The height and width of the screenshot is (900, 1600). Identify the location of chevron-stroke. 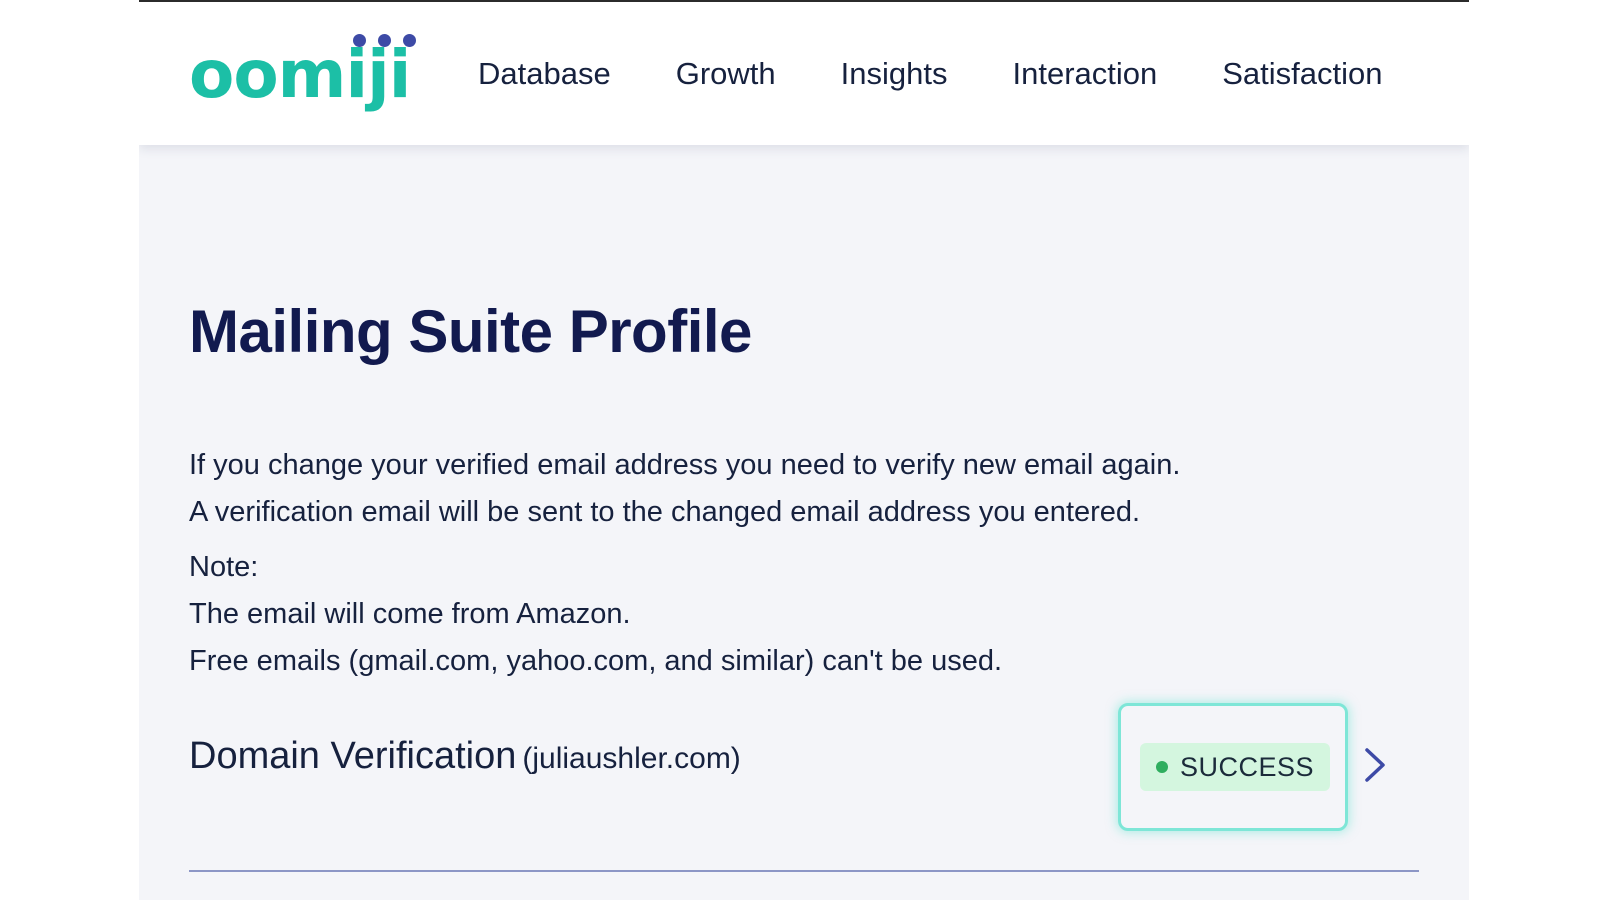
(1375, 765).